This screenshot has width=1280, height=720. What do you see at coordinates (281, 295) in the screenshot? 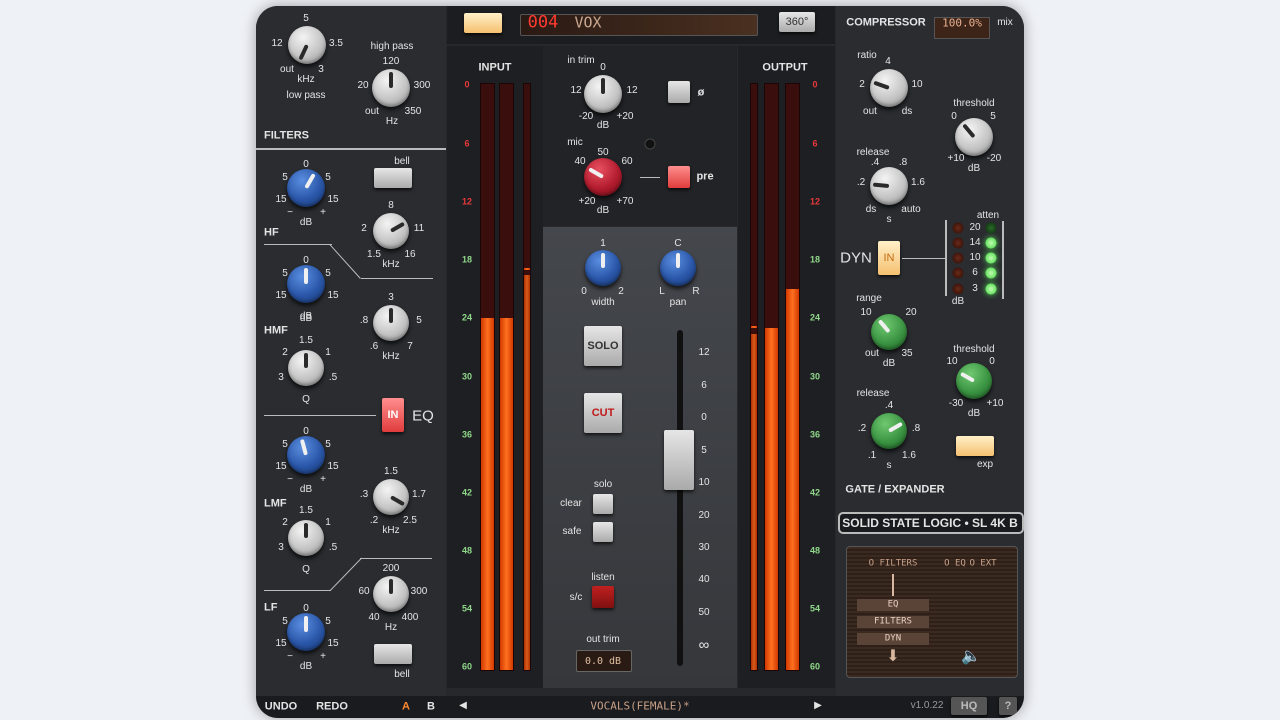
I see `scale-label: 15` at bounding box center [281, 295].